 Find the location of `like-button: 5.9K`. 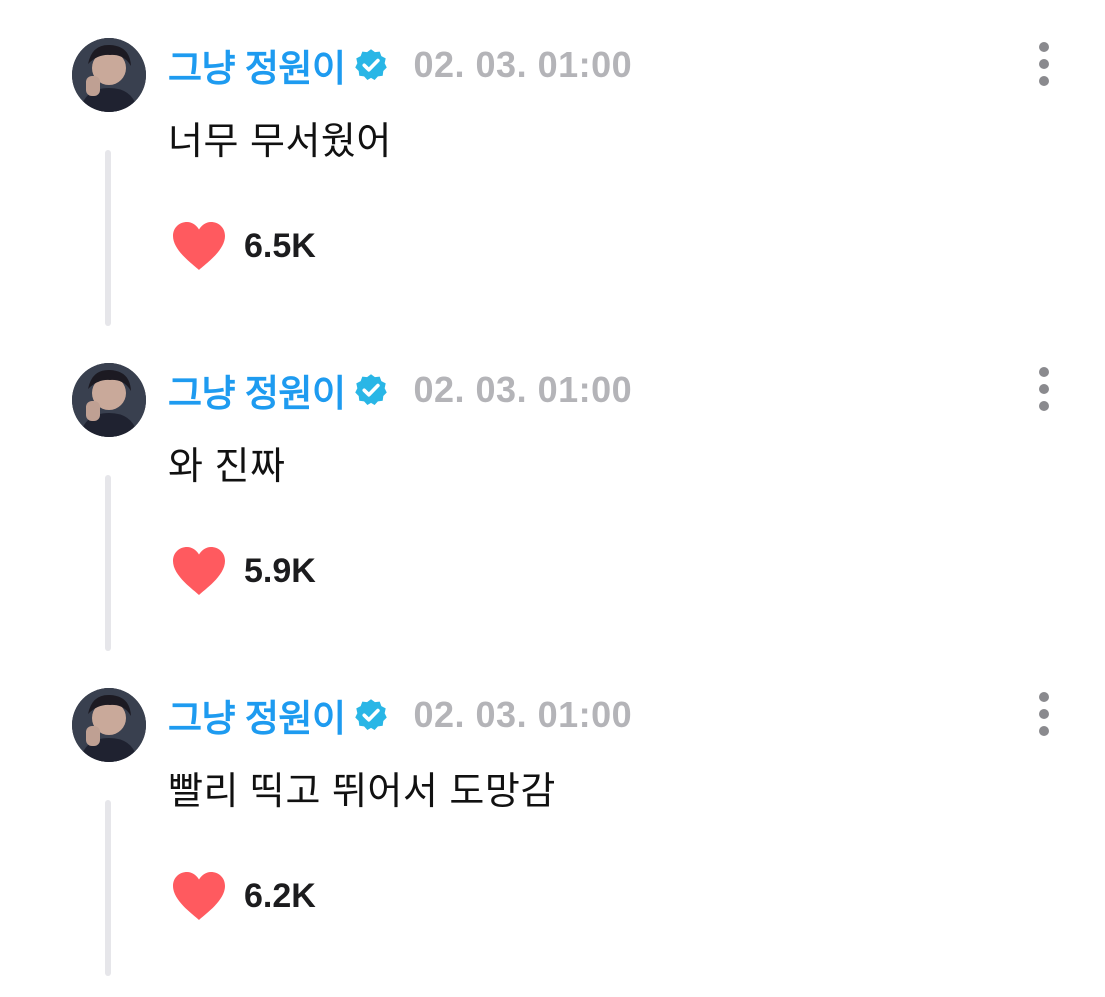

like-button: 5.9K is located at coordinates (243, 571).